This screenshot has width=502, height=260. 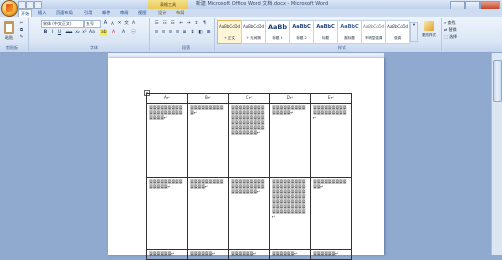 What do you see at coordinates (331, 140) in the screenshot?
I see `table-cell: 臺臺臺臺臺臺臺臺臺臺臺臺臺臺臺臺臺臺↵` at bounding box center [331, 140].